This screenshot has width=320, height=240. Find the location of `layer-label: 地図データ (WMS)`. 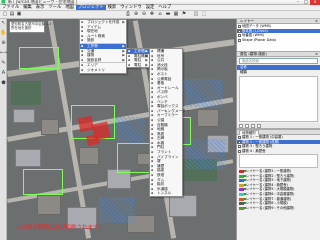

layer-label: 地図データ (WMS) is located at coordinates (257, 26).